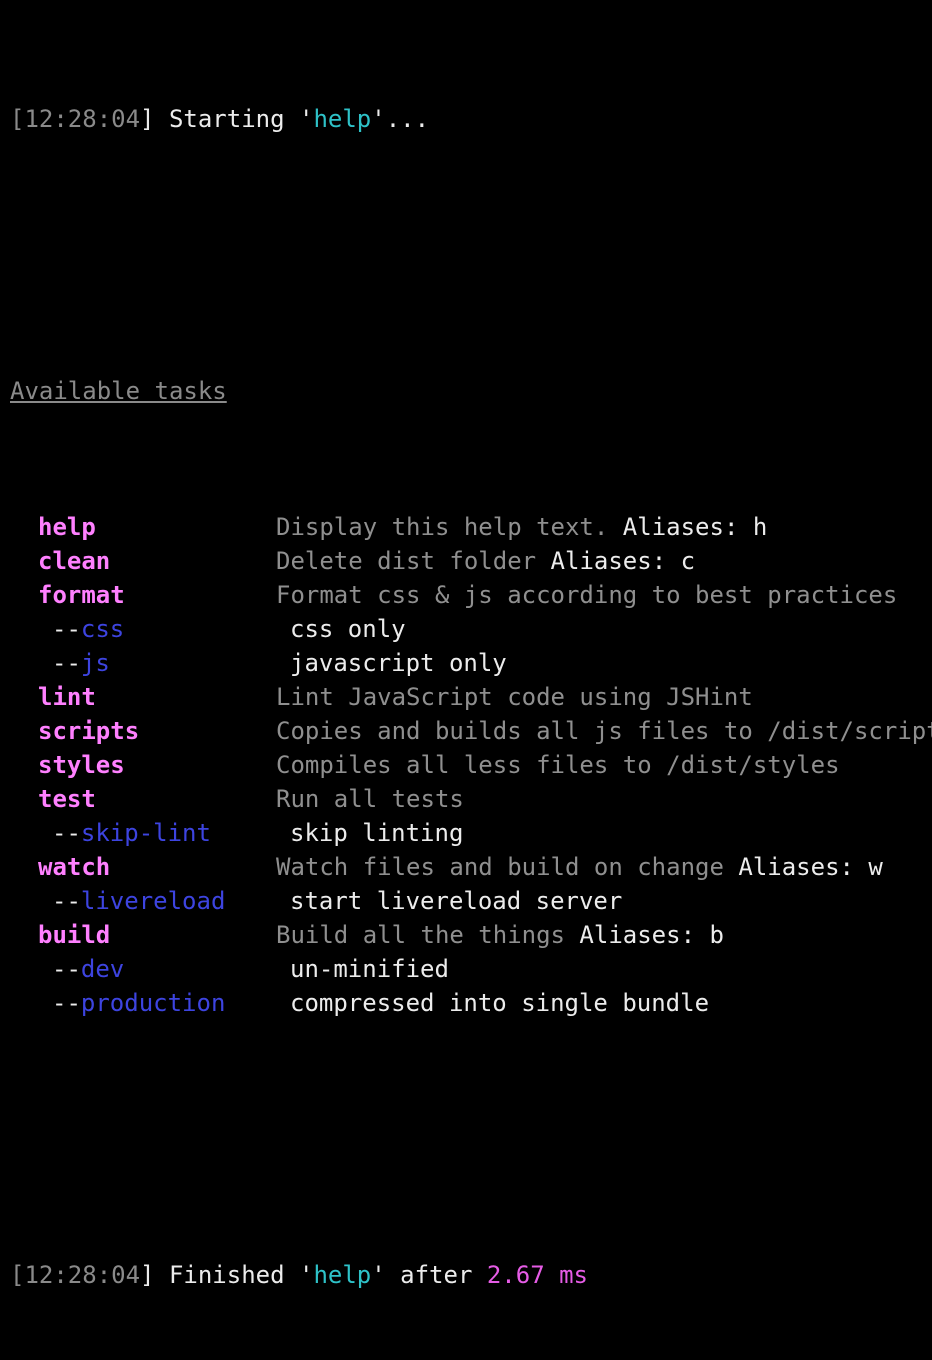 The image size is (932, 1360). I want to click on task-name-cell: clean, so click(143, 561).